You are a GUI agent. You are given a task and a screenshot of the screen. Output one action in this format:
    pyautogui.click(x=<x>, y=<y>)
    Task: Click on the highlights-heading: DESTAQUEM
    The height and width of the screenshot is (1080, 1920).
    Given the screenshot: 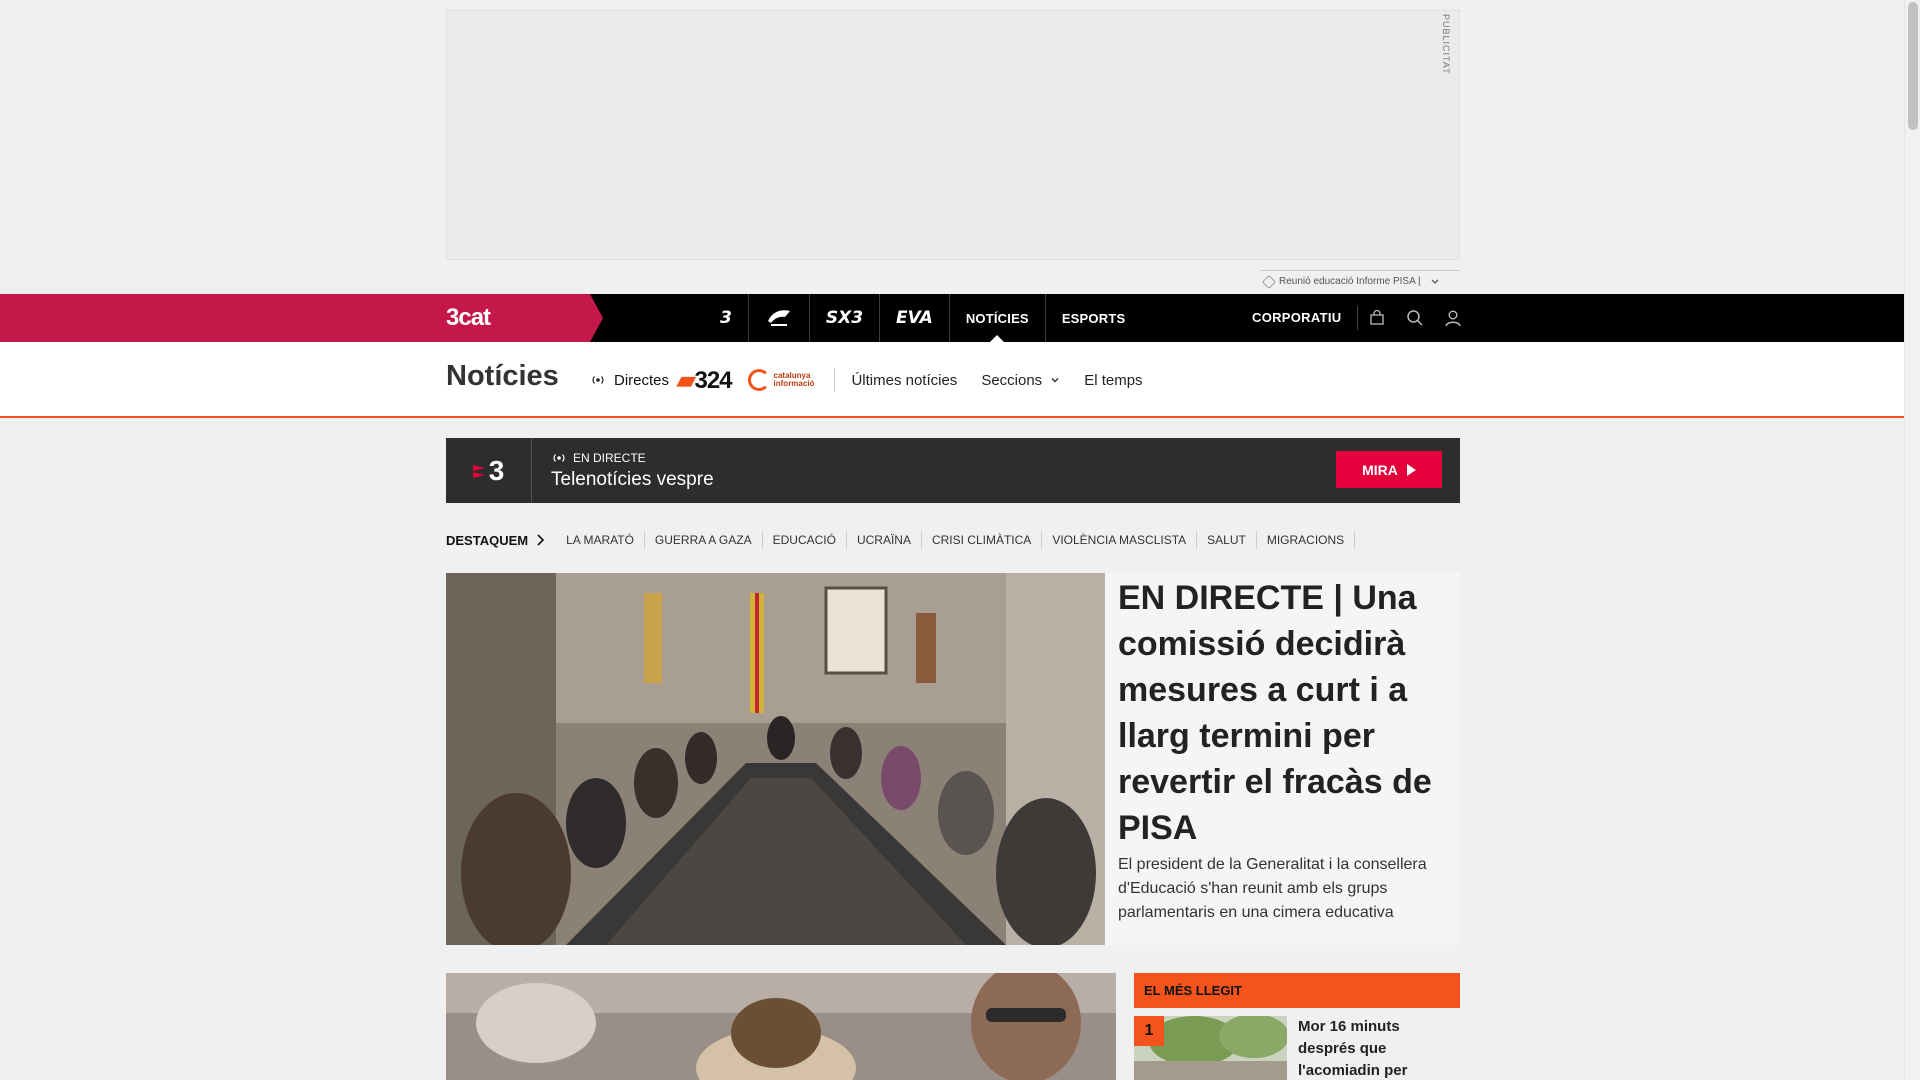 What is the action you would take?
    pyautogui.click(x=495, y=540)
    